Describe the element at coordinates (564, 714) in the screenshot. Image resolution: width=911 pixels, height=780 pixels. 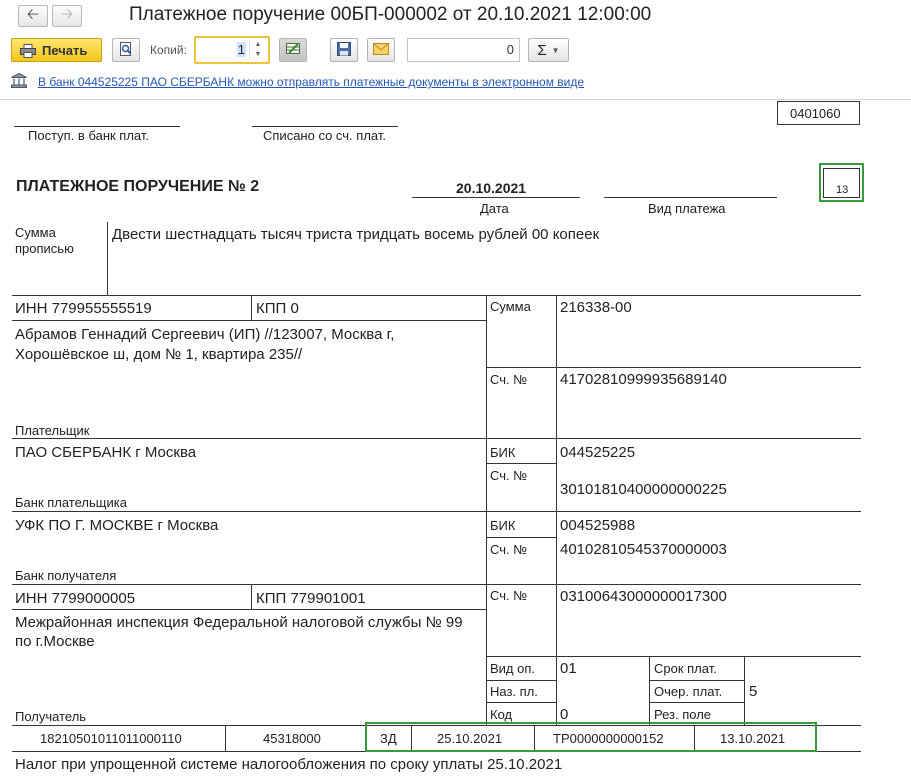
I see `code-value: 0` at that location.